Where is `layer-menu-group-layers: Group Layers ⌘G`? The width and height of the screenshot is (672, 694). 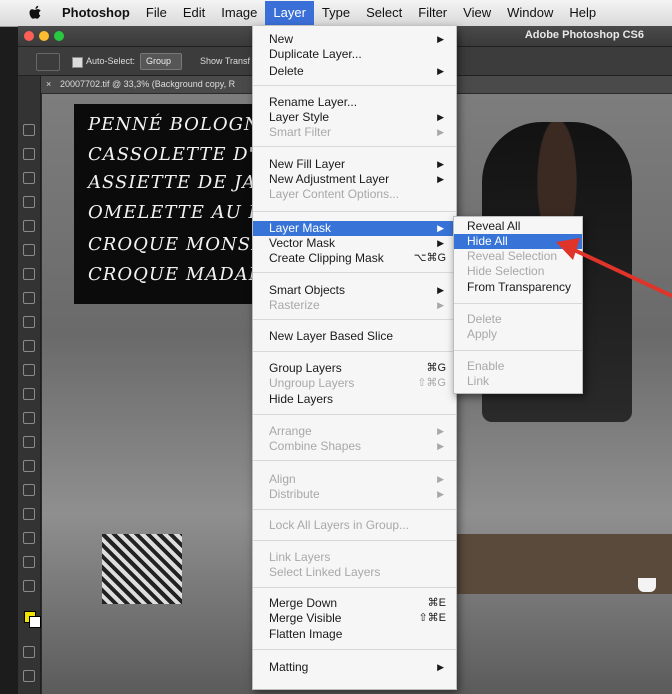 layer-menu-group-layers: Group Layers ⌘G is located at coordinates (354, 368).